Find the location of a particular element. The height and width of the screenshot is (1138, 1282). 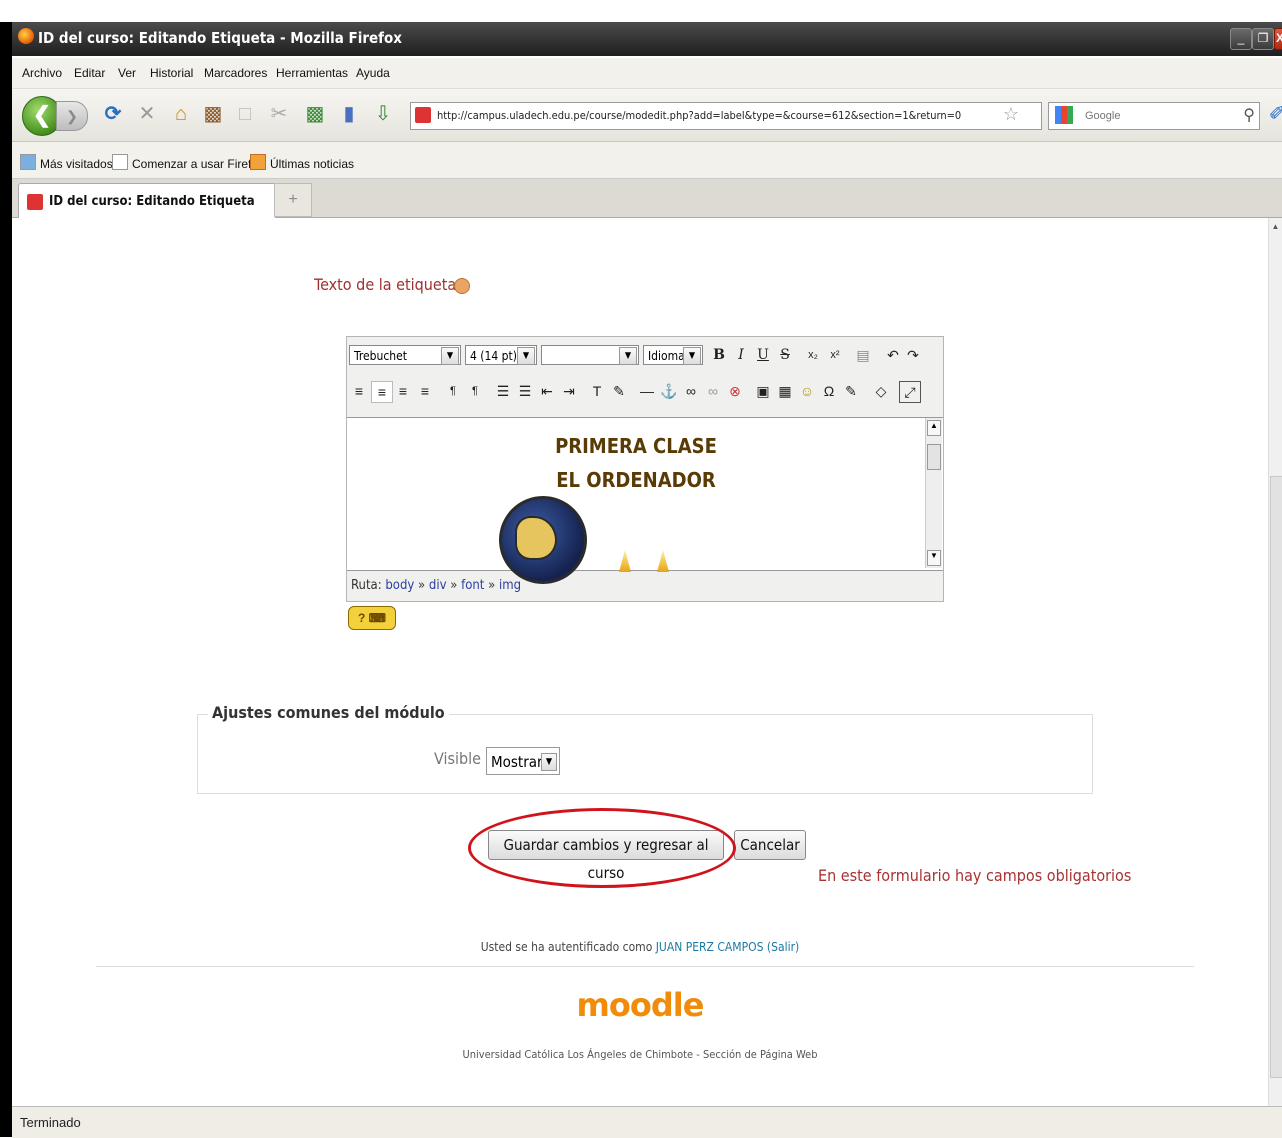

cut-icon: ✂ is located at coordinates (279, 114).